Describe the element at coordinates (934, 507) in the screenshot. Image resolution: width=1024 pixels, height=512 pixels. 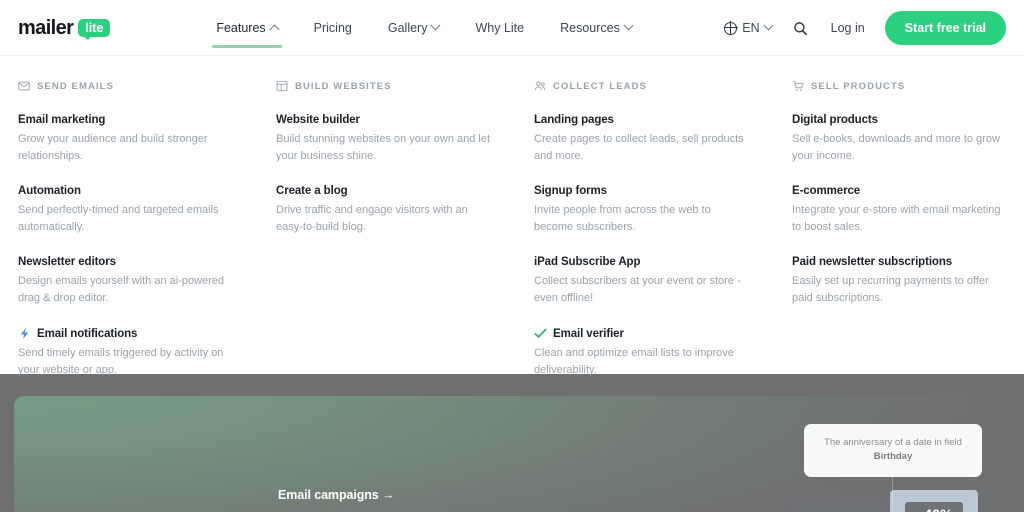
I see `hero-discount-percent: - 40%` at that location.